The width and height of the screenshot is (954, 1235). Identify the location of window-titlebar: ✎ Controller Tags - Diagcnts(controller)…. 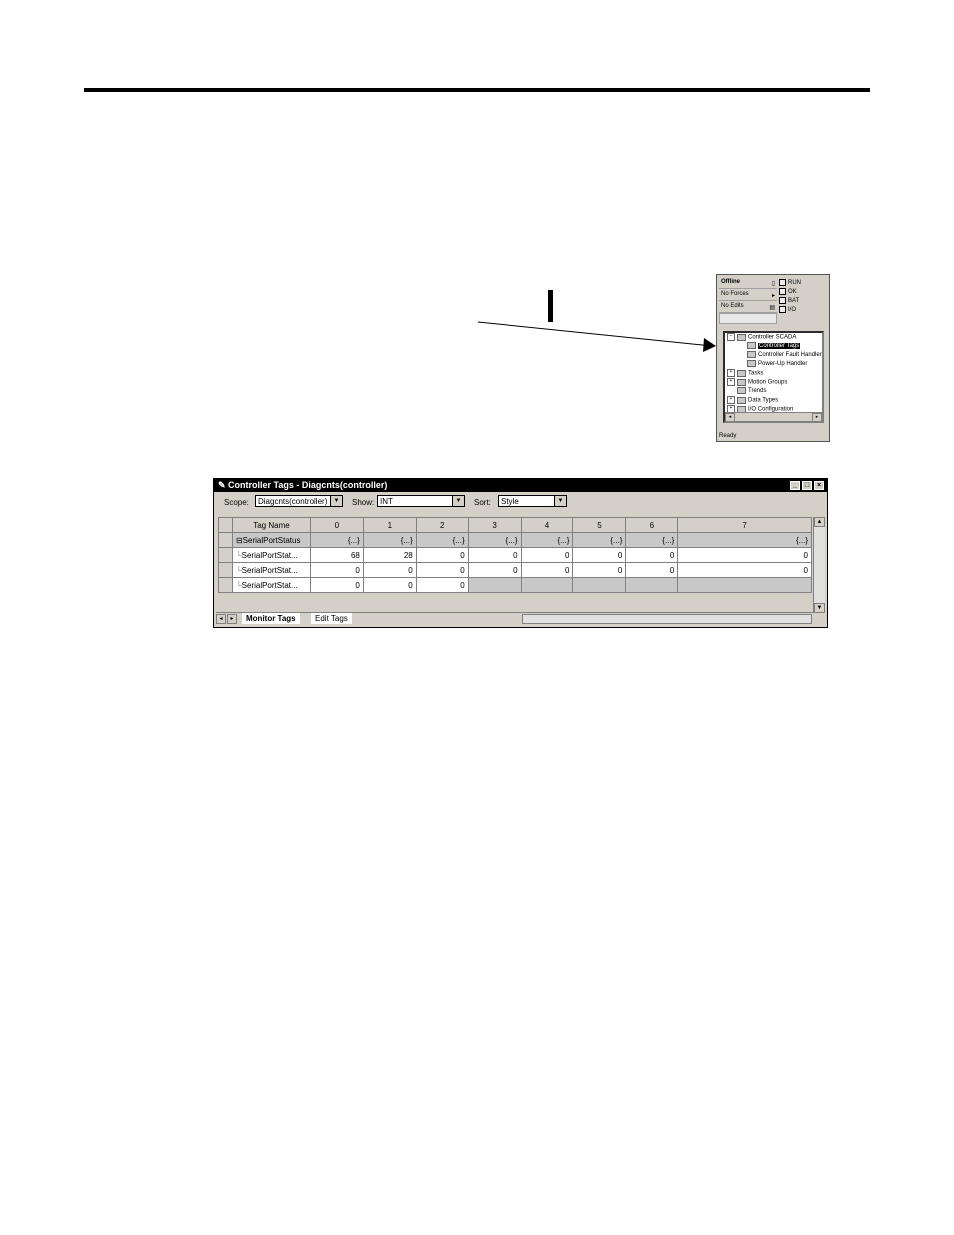
(520, 485).